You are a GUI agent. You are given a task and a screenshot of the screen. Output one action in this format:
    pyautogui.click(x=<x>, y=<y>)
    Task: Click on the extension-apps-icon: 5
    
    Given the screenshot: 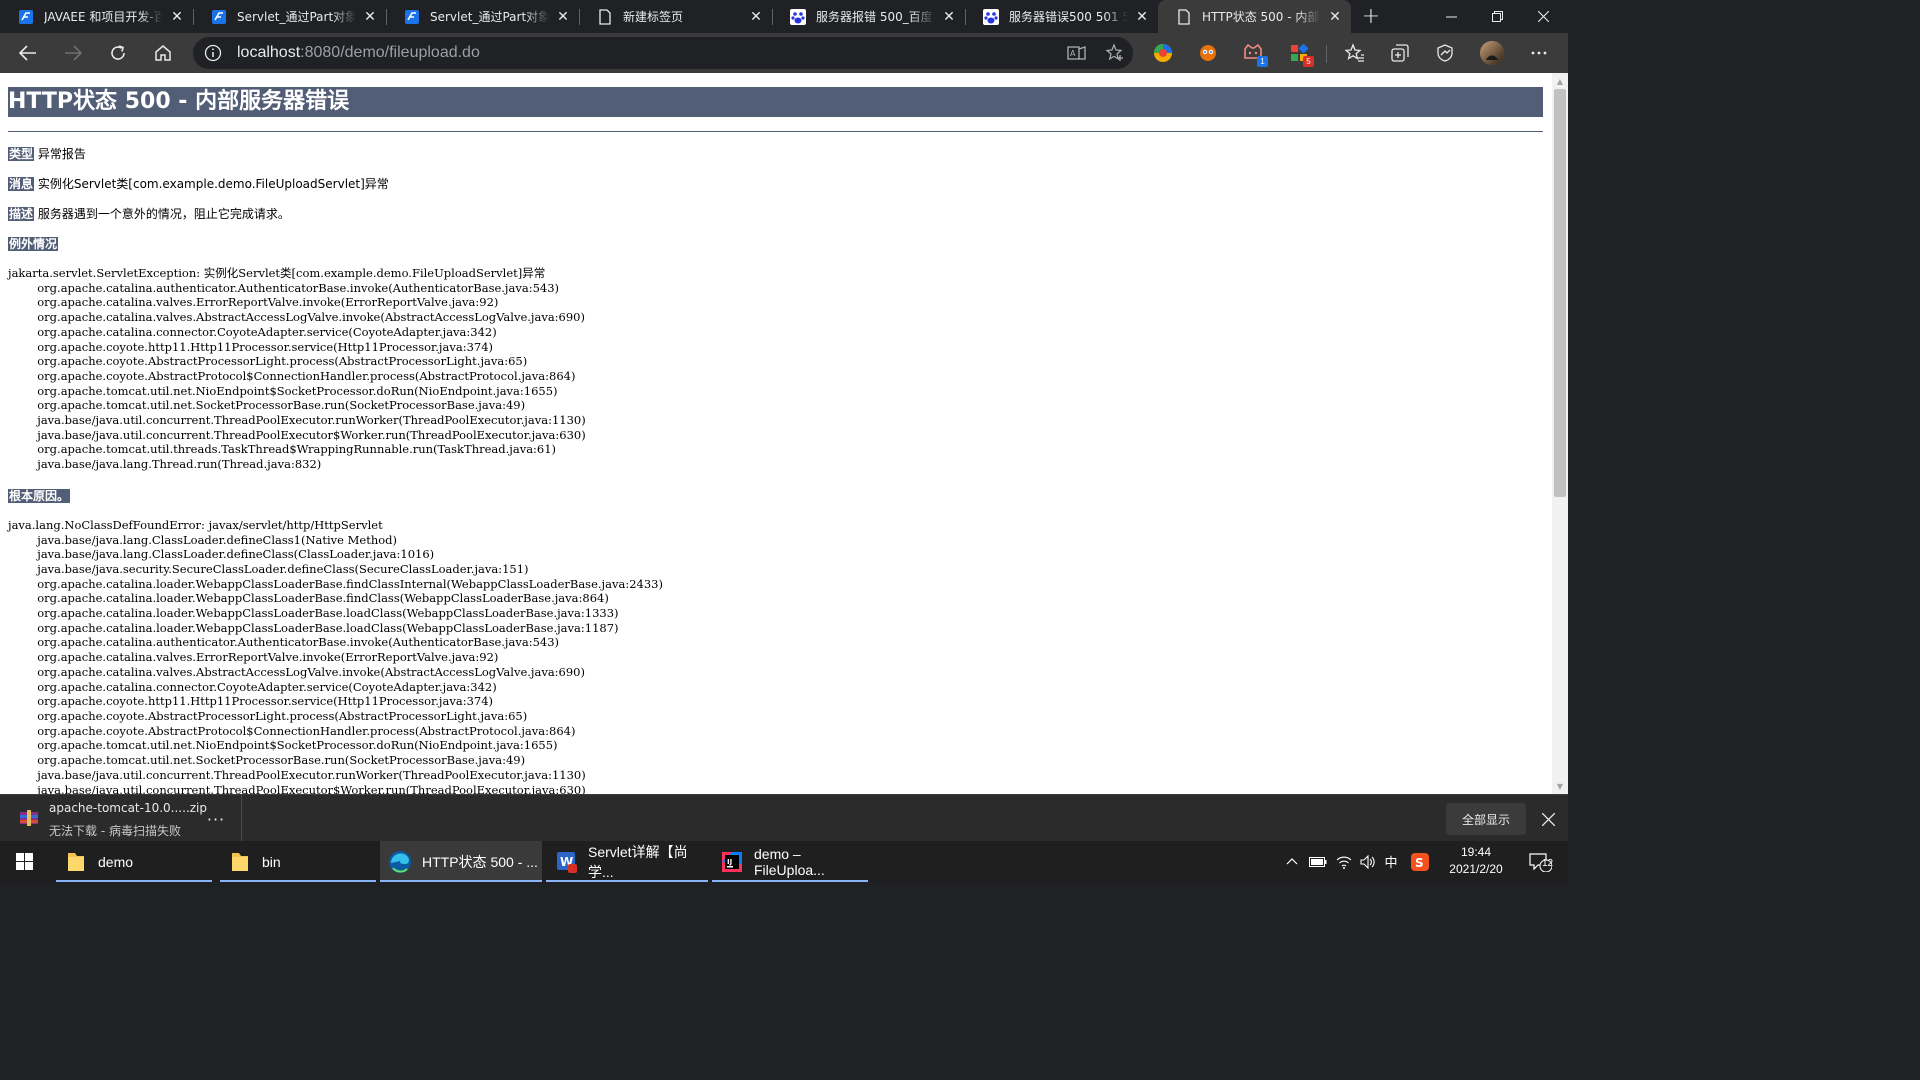 What is the action you would take?
    pyautogui.click(x=1301, y=54)
    